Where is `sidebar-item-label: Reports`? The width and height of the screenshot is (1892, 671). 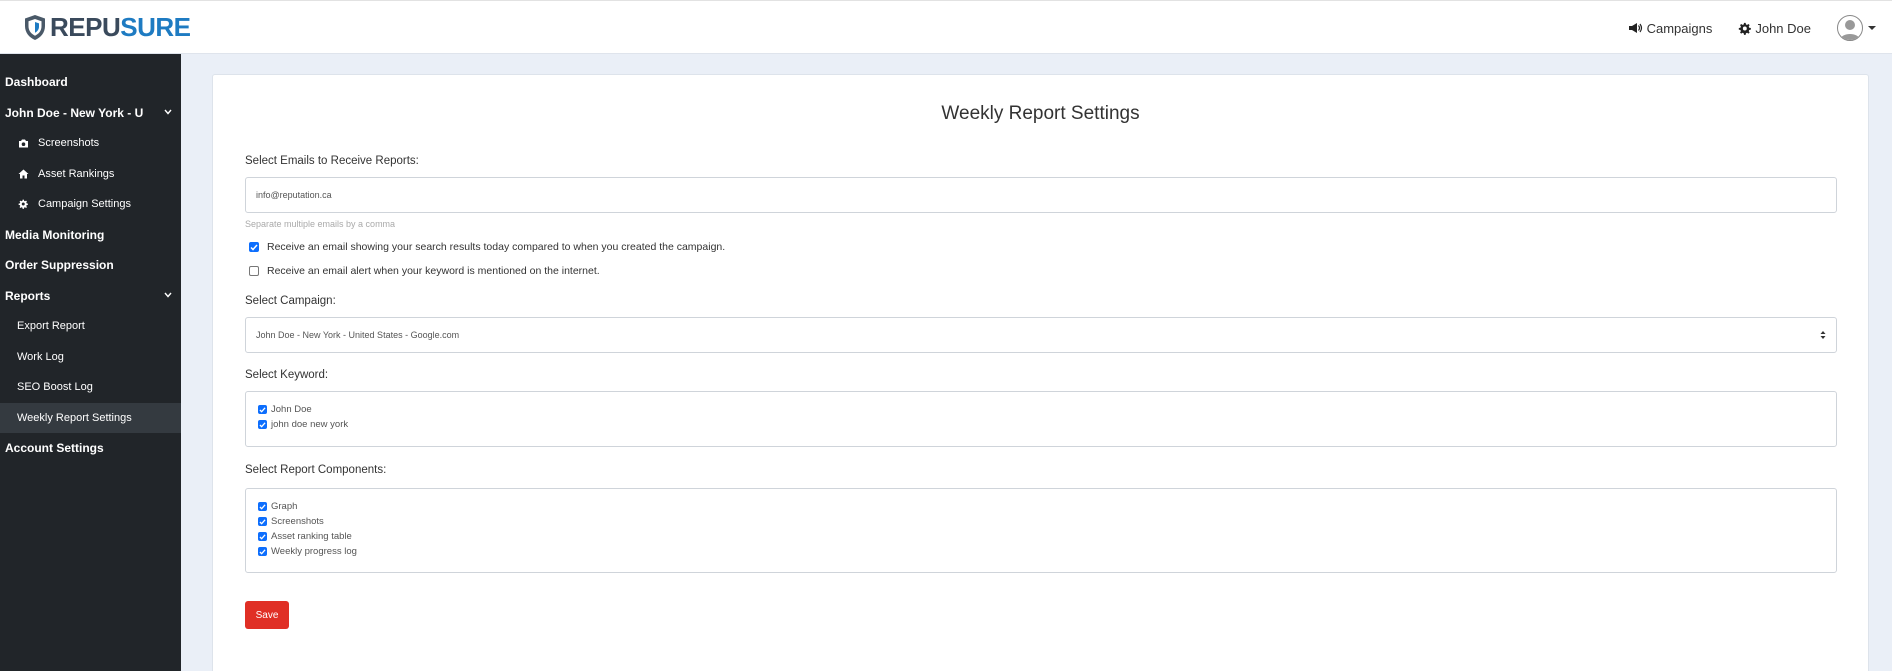 sidebar-item-label: Reports is located at coordinates (28, 295).